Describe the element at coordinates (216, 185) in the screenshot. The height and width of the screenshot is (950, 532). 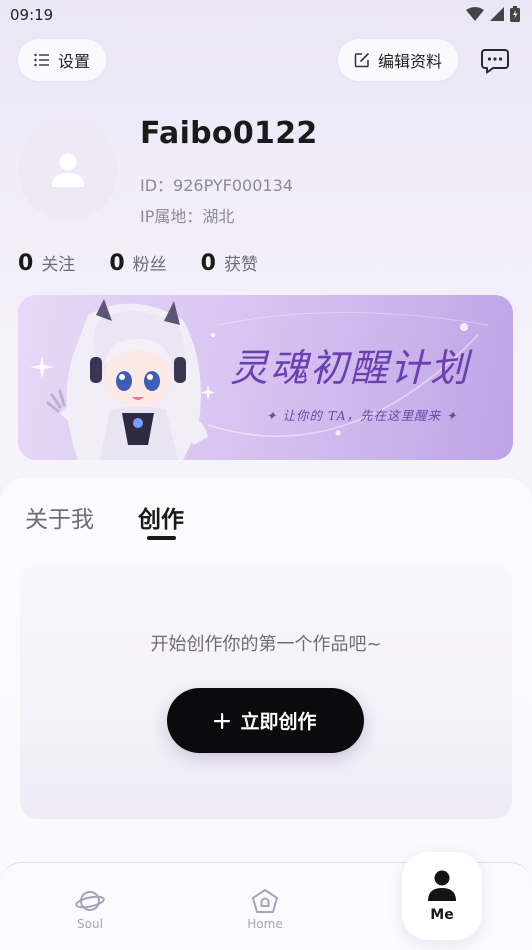
I see `user-id: ID：926PYF000134` at that location.